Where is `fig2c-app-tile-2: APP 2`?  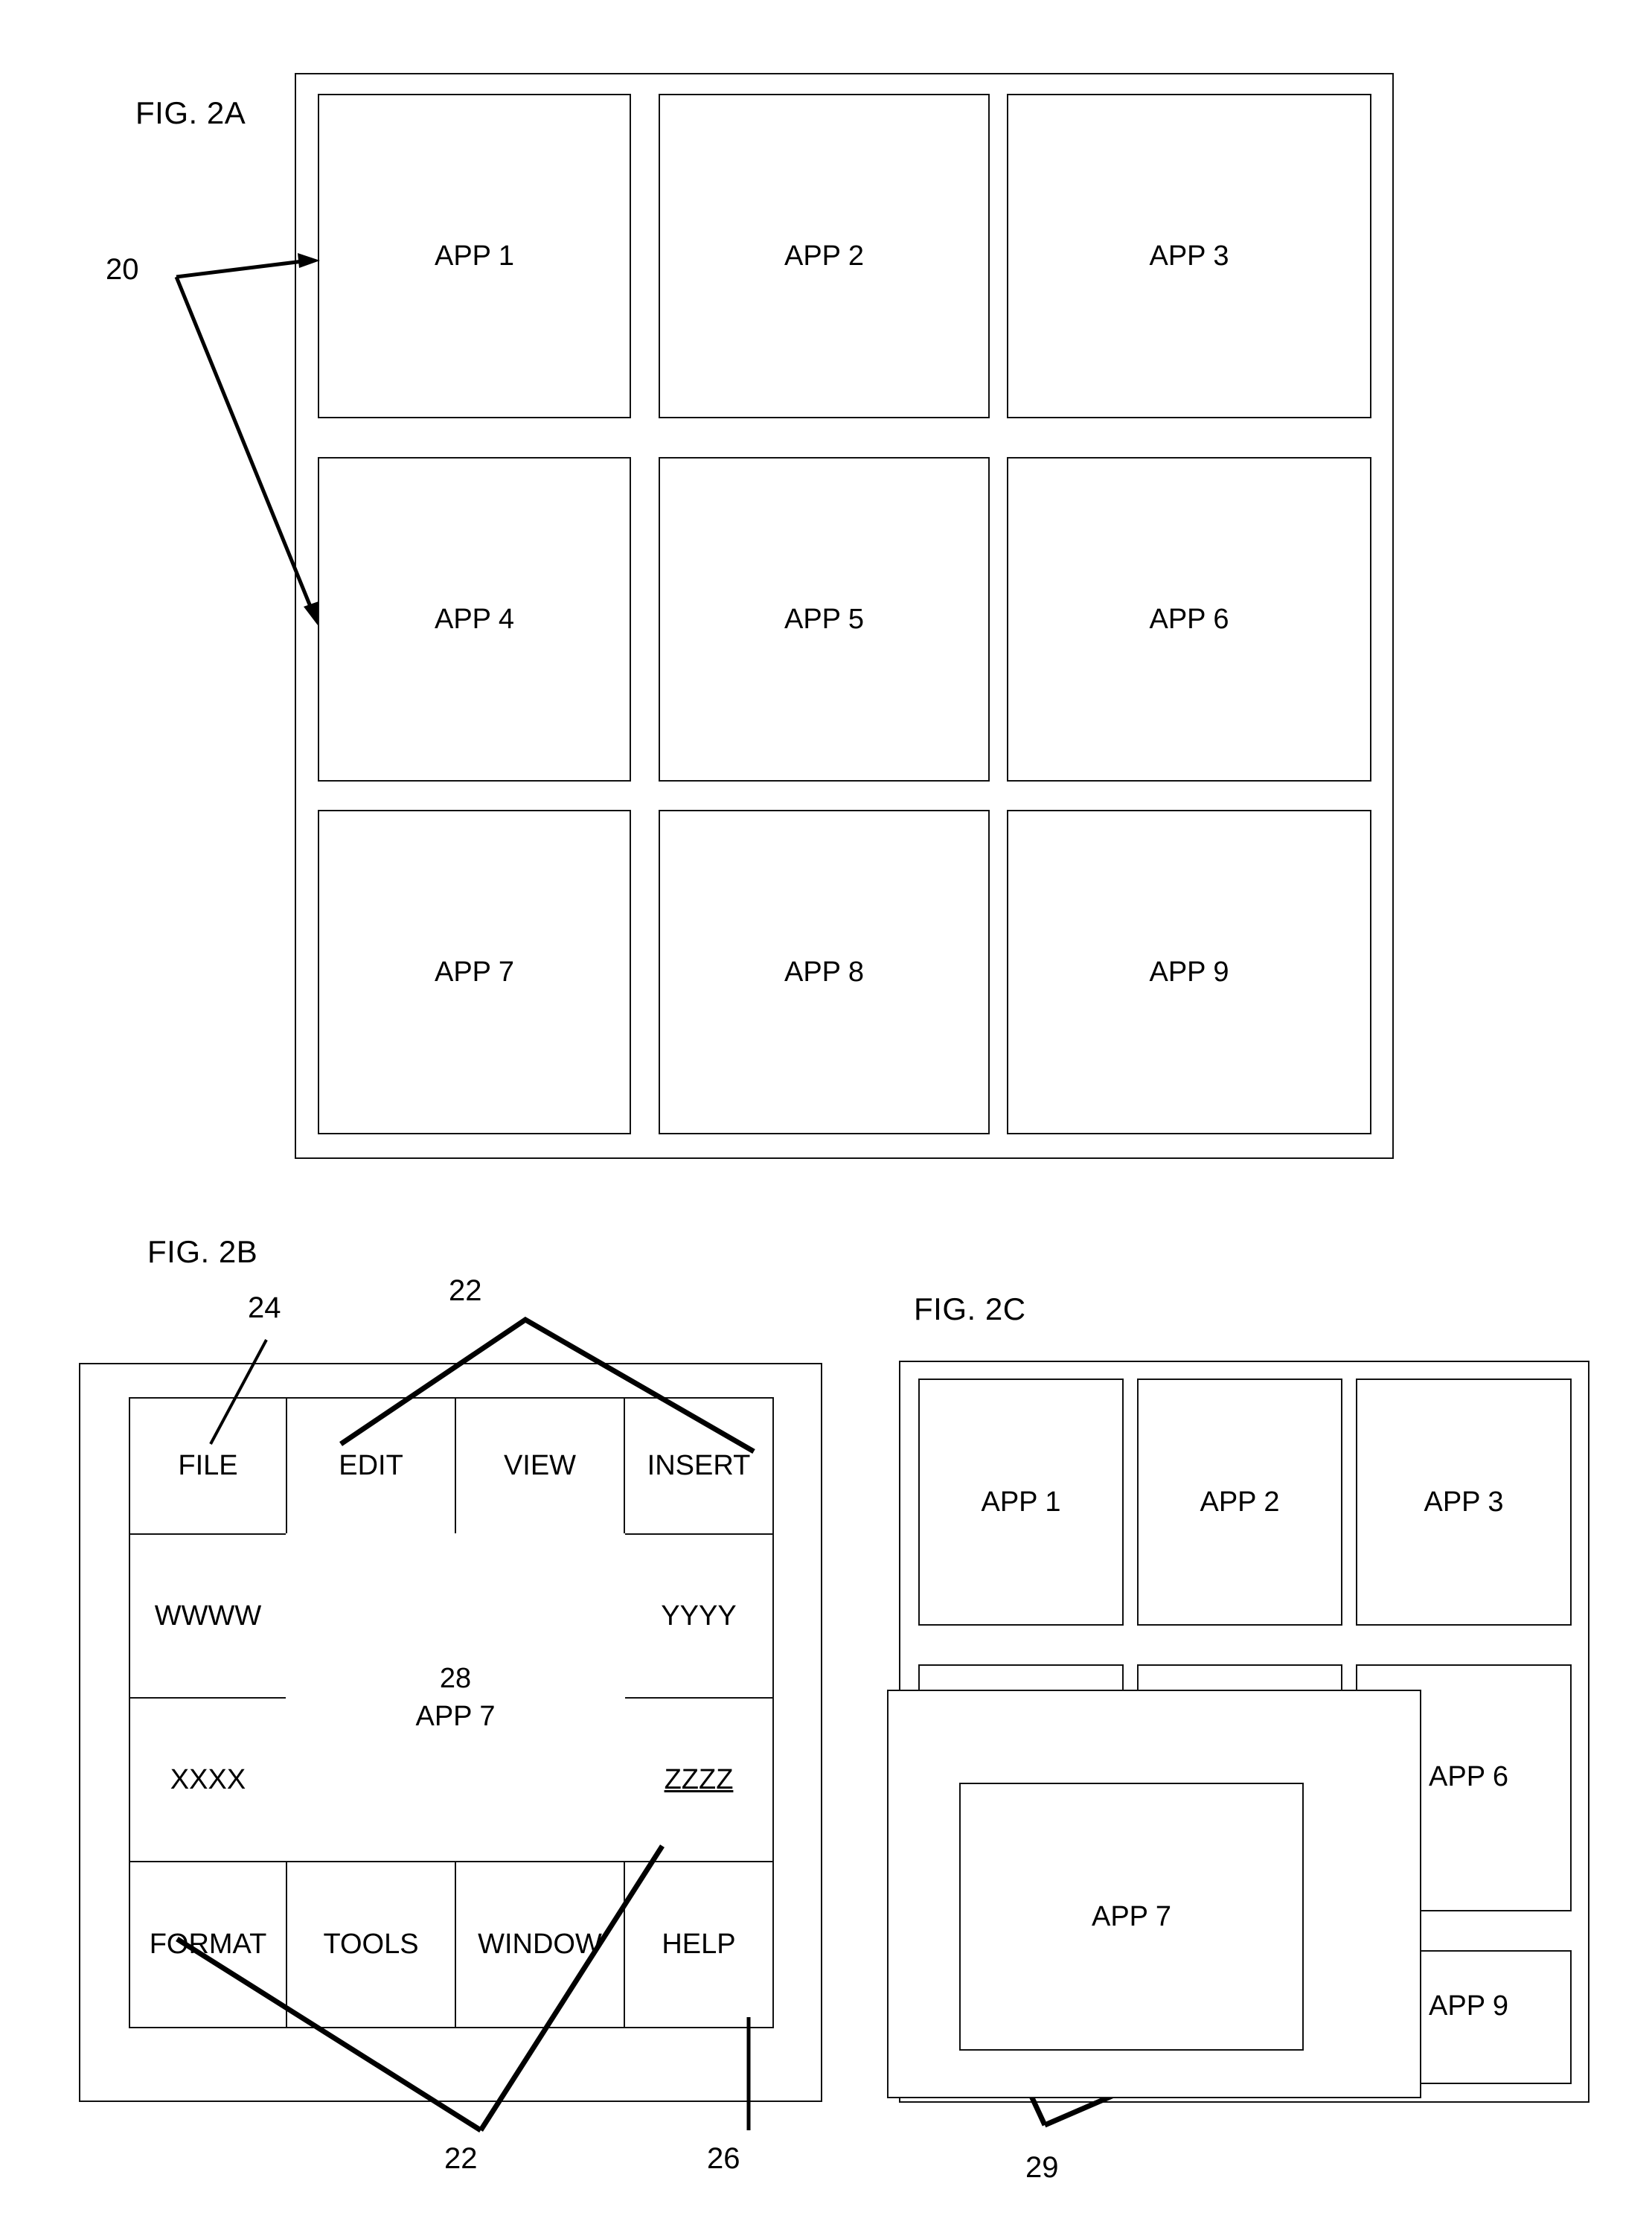
fig2c-app-tile-2: APP 2 is located at coordinates (1239, 1502).